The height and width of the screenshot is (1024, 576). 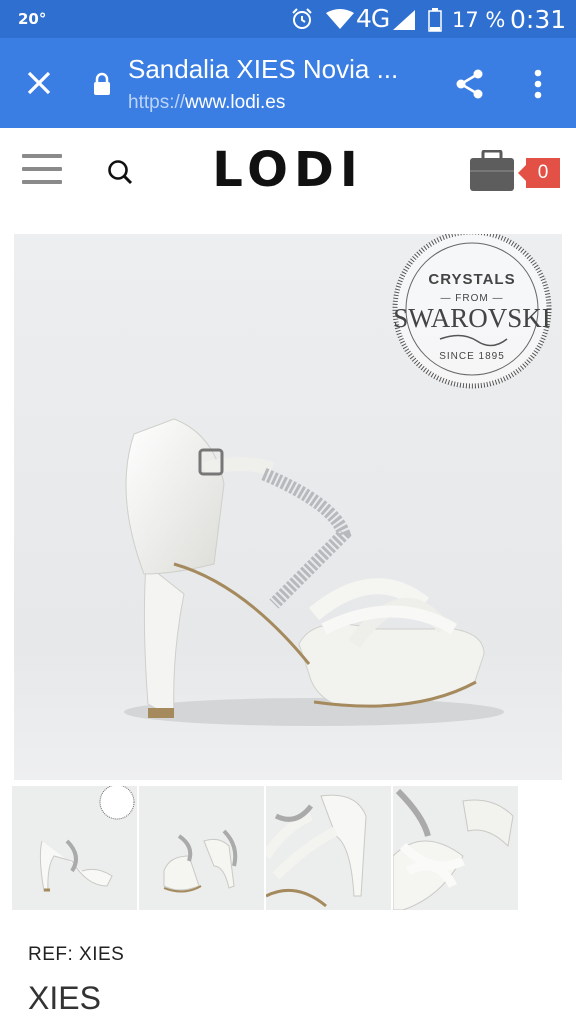 I want to click on product-name: XIES, so click(x=64, y=998).